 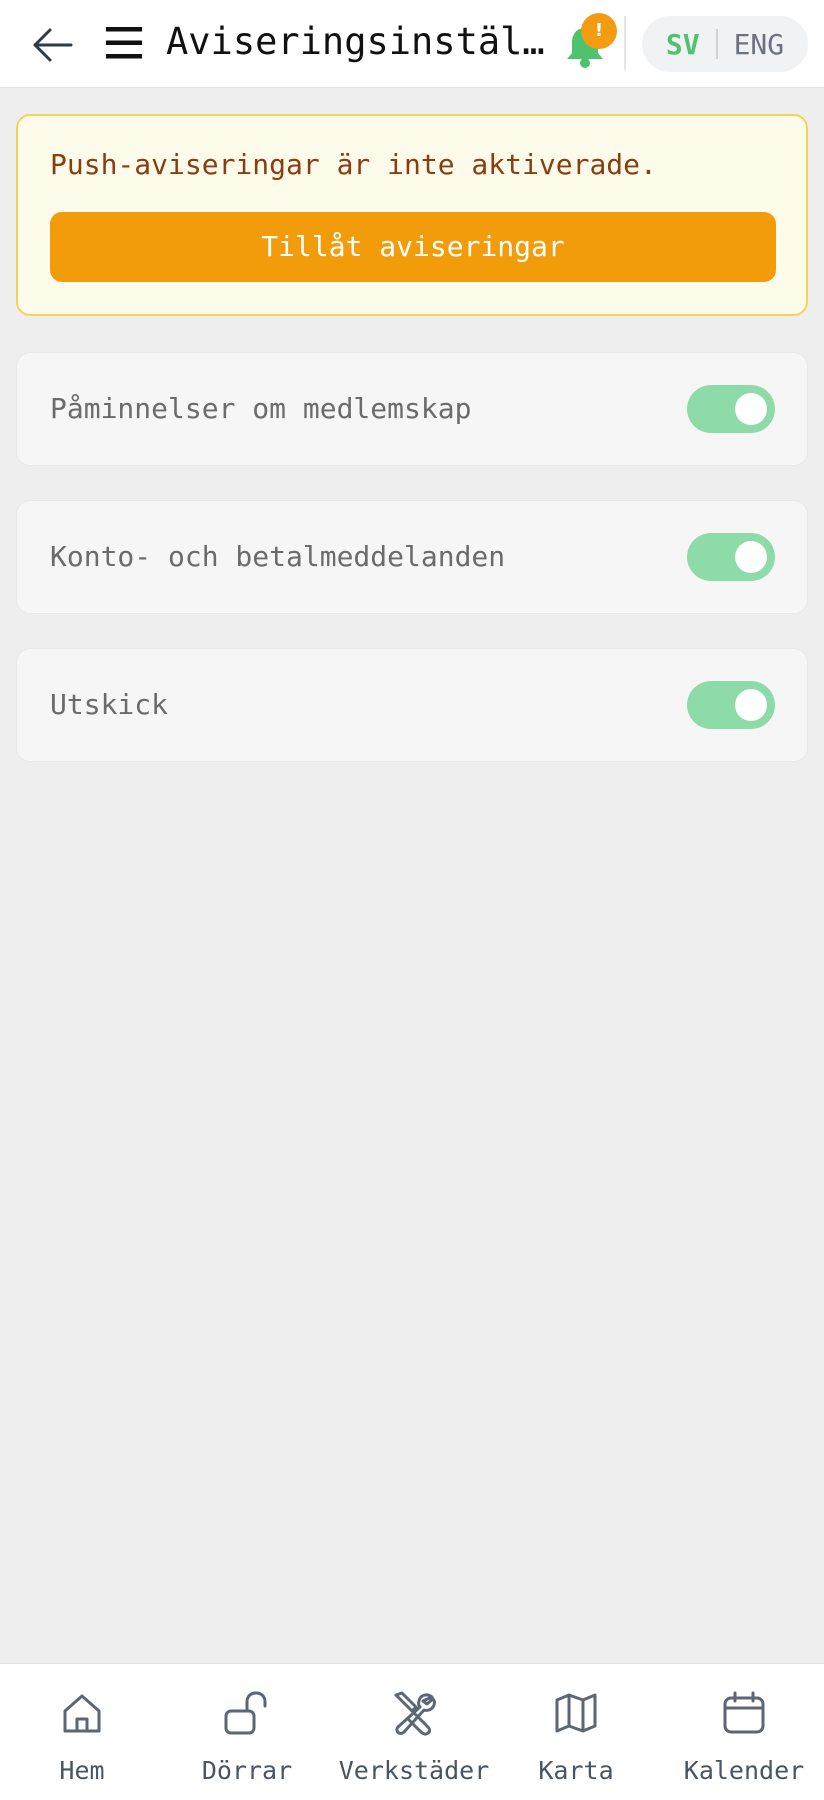 I want to click on setting-label: Påminnelser om medlemskap, so click(x=261, y=408).